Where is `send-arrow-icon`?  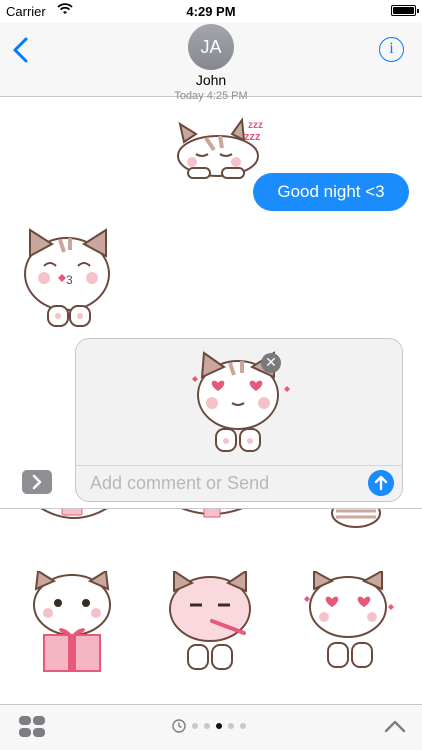 send-arrow-icon is located at coordinates (381, 483).